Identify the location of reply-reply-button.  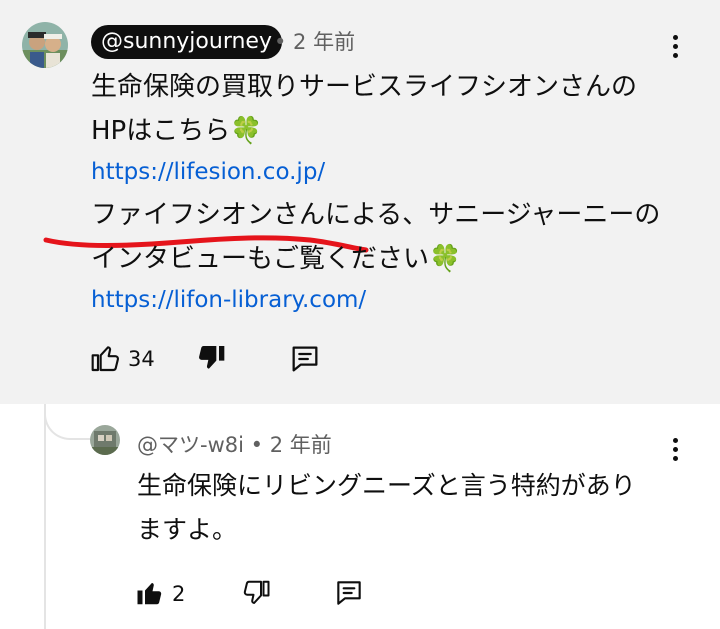
(349, 595).